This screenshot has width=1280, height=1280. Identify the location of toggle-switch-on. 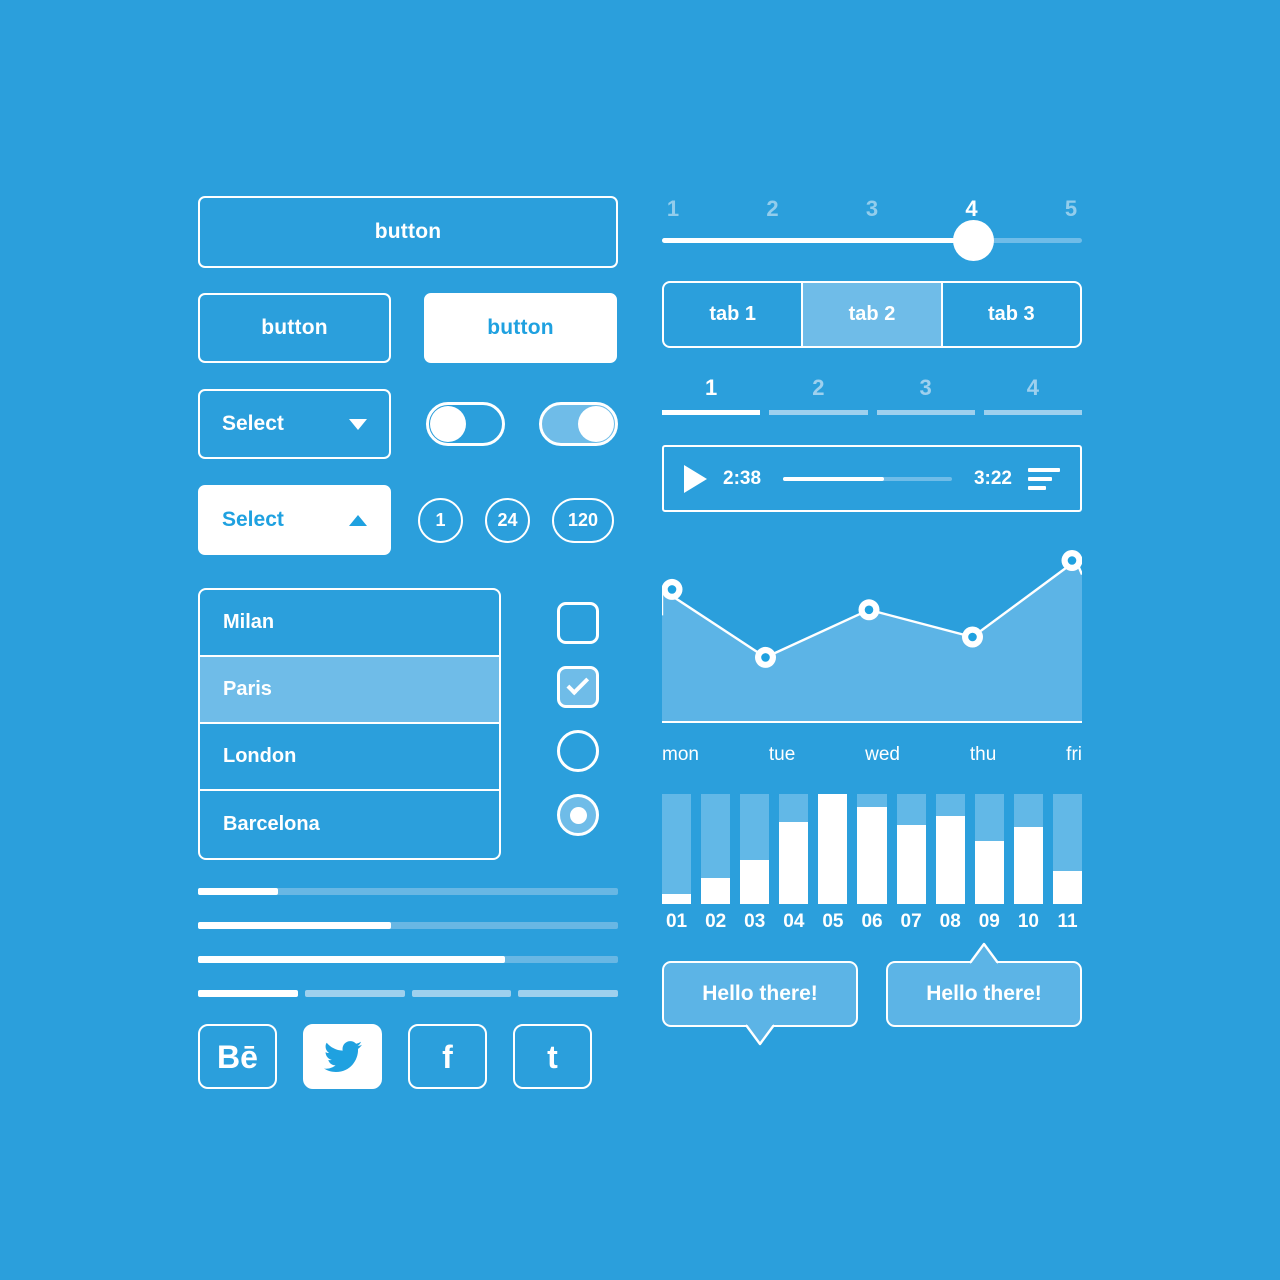
(578, 424).